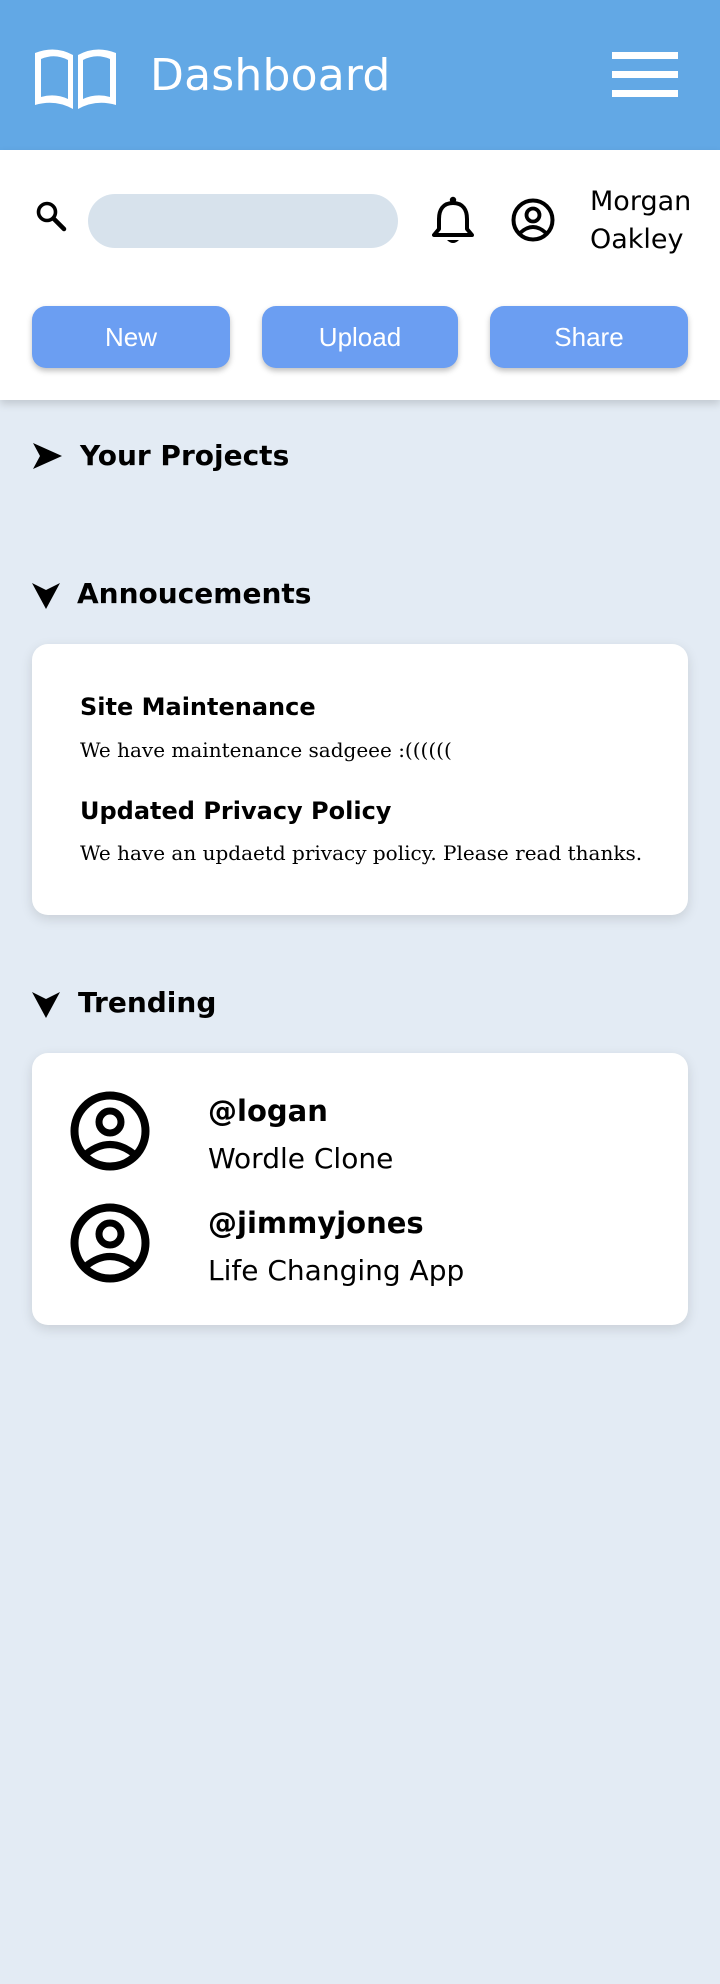 This screenshot has width=720, height=1984. Describe the element at coordinates (360, 337) in the screenshot. I see `upload-button: Upload` at that location.